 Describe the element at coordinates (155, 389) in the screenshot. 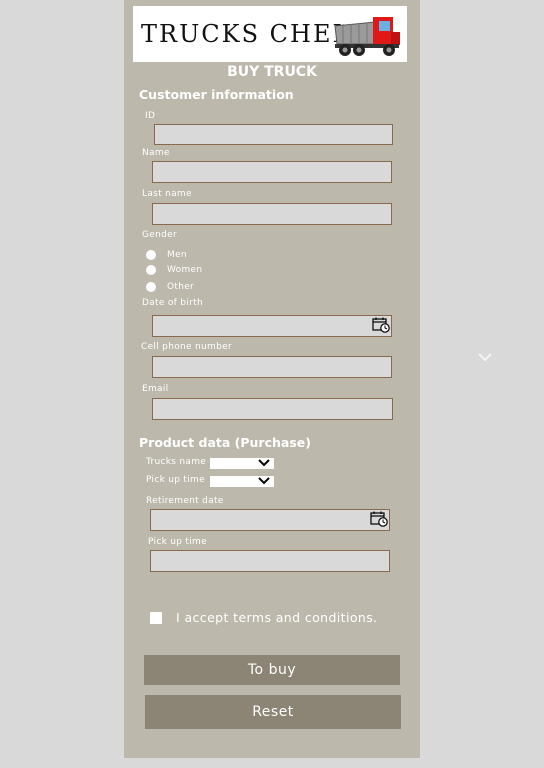

I see `email-label: Email` at that location.